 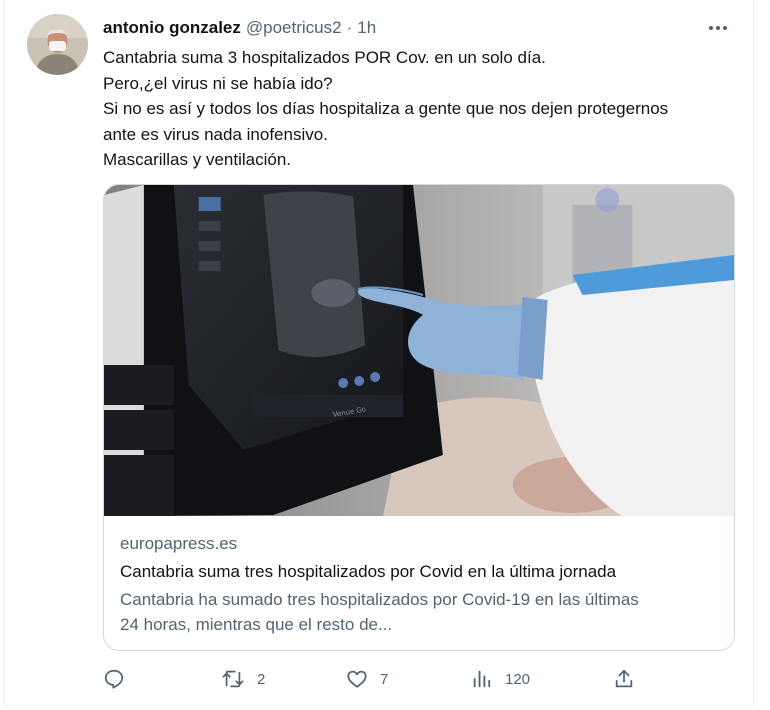 What do you see at coordinates (500, 679) in the screenshot?
I see `views-button: 120` at bounding box center [500, 679].